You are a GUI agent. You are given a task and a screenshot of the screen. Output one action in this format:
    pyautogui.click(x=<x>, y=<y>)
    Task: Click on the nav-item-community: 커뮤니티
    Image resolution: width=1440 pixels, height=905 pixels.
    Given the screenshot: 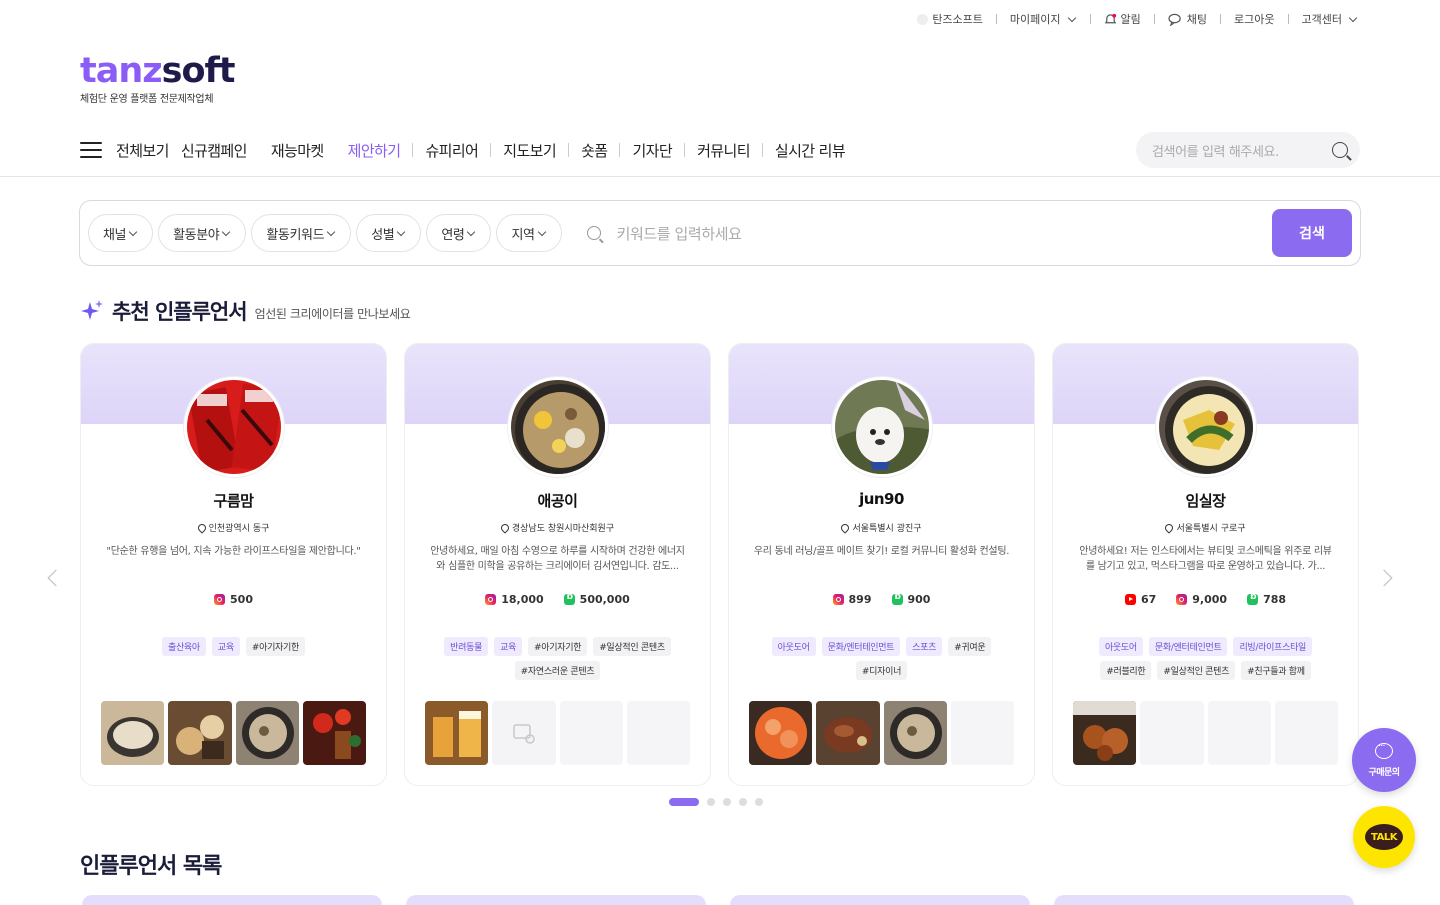 What is the action you would take?
    pyautogui.click(x=723, y=150)
    